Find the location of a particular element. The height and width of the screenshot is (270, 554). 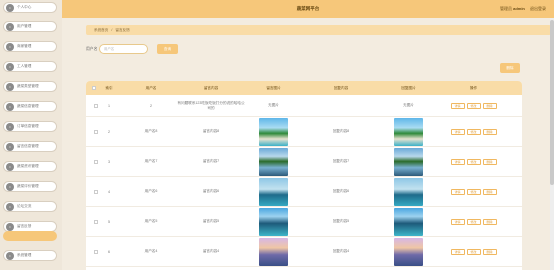

cell-username: 用户名7 is located at coordinates (151, 161).